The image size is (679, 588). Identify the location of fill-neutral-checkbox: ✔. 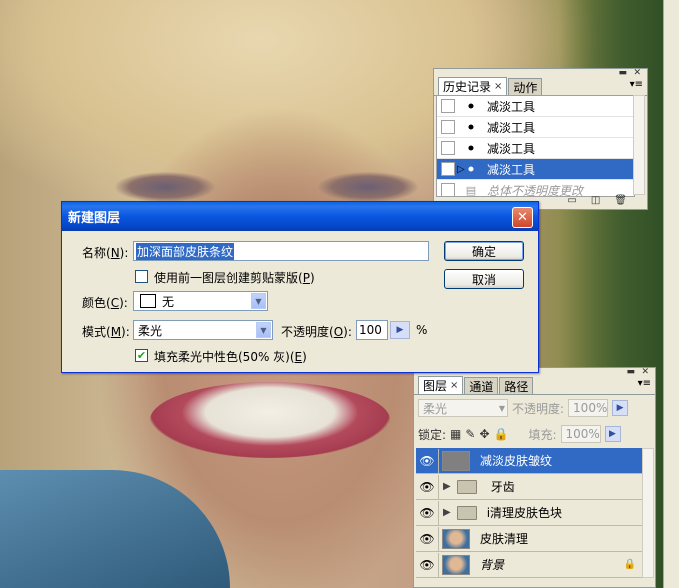
(141, 355).